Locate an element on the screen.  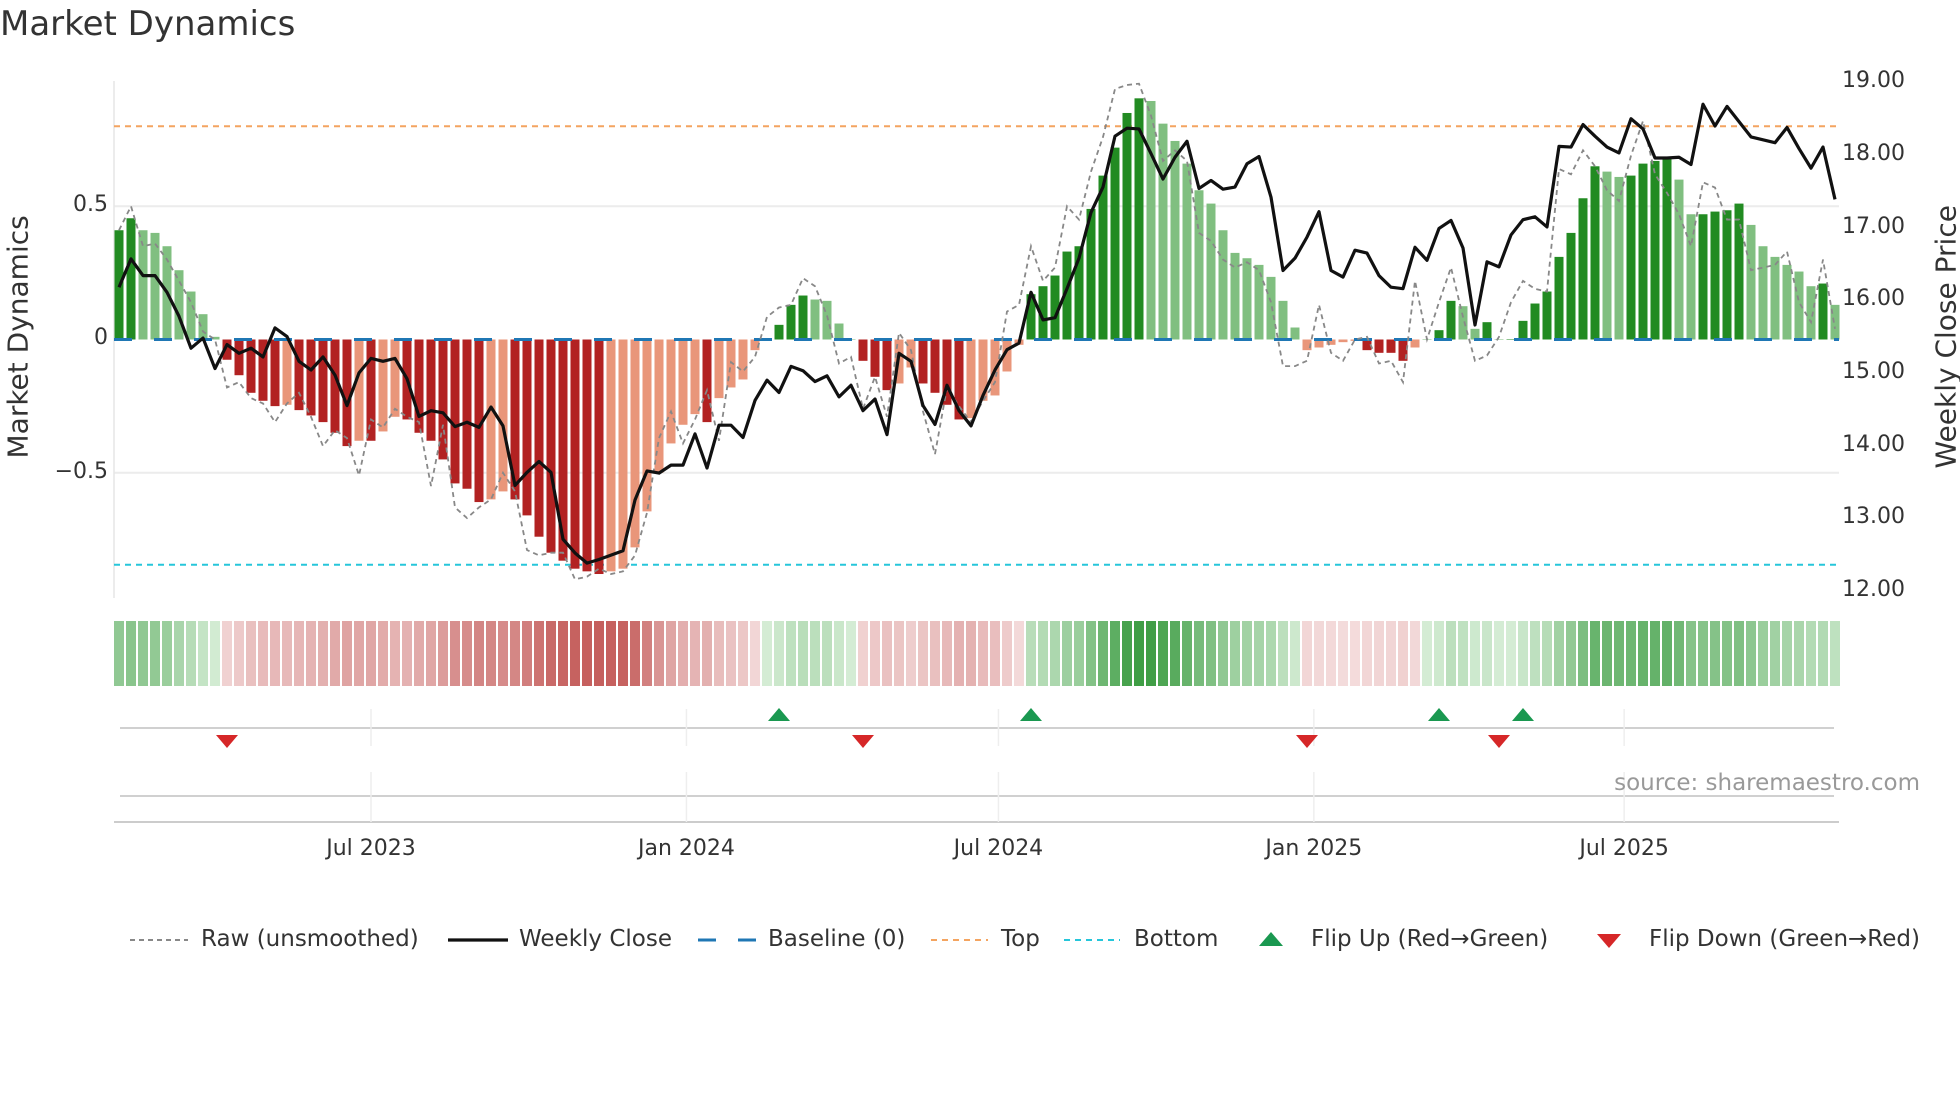
legend-flip-up-icon is located at coordinates (1271, 939).